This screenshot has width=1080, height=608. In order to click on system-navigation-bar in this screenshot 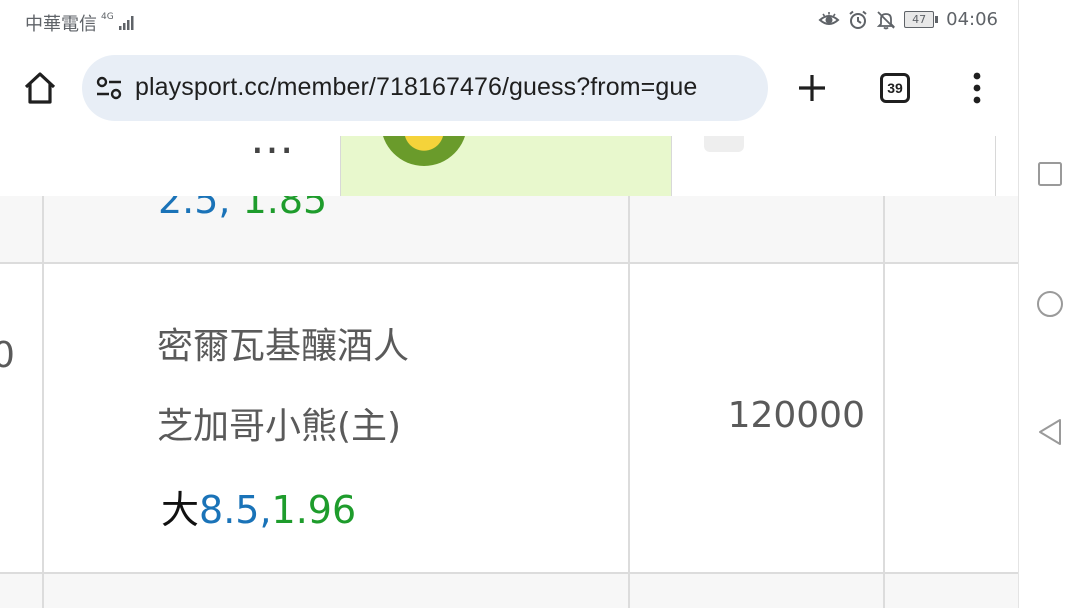, I will do `click(1049, 304)`.